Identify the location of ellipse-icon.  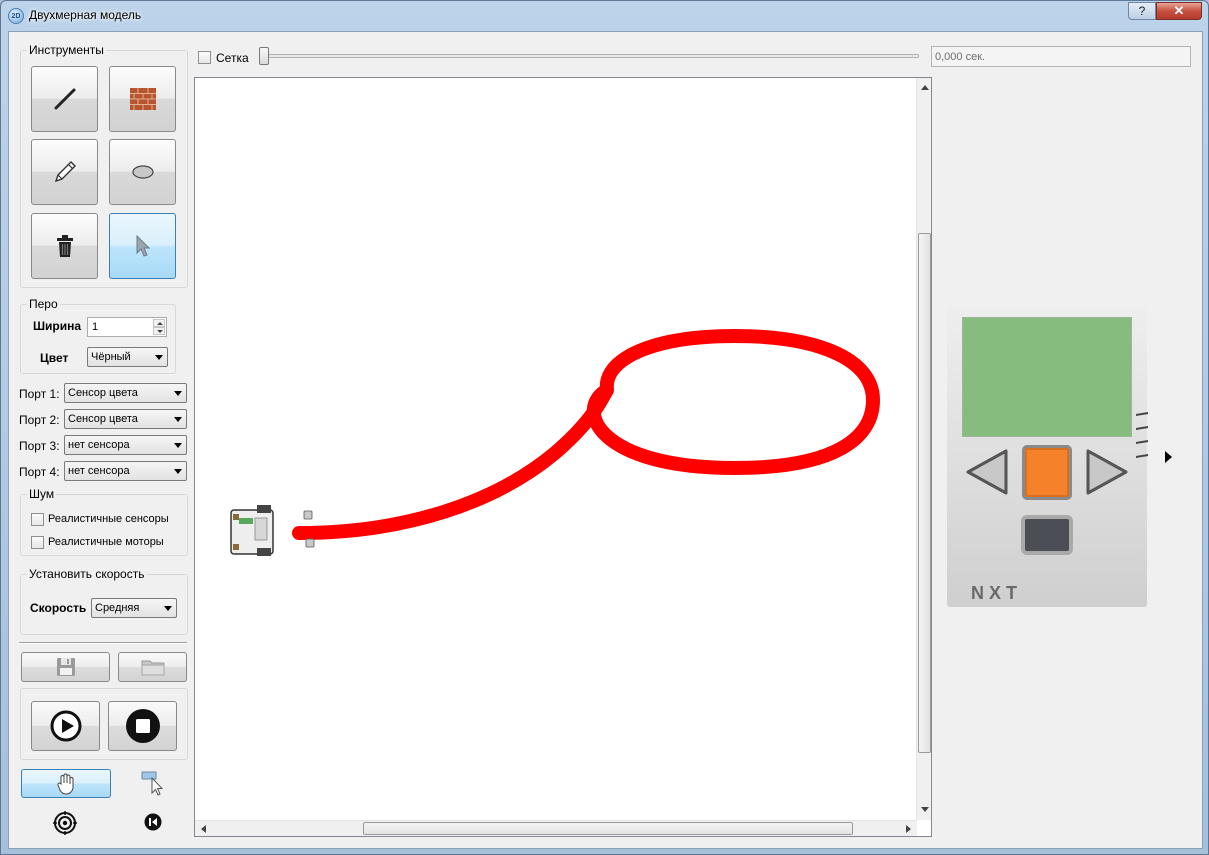
(142, 172).